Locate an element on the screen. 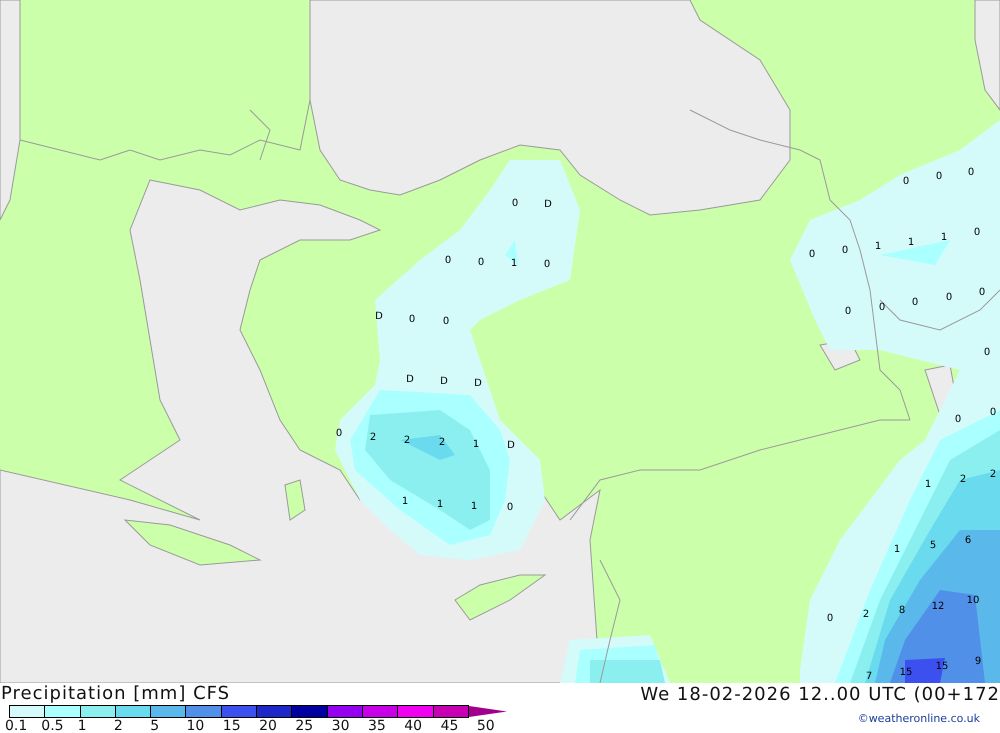  legend-tick-label: 30 is located at coordinates (341, 725).